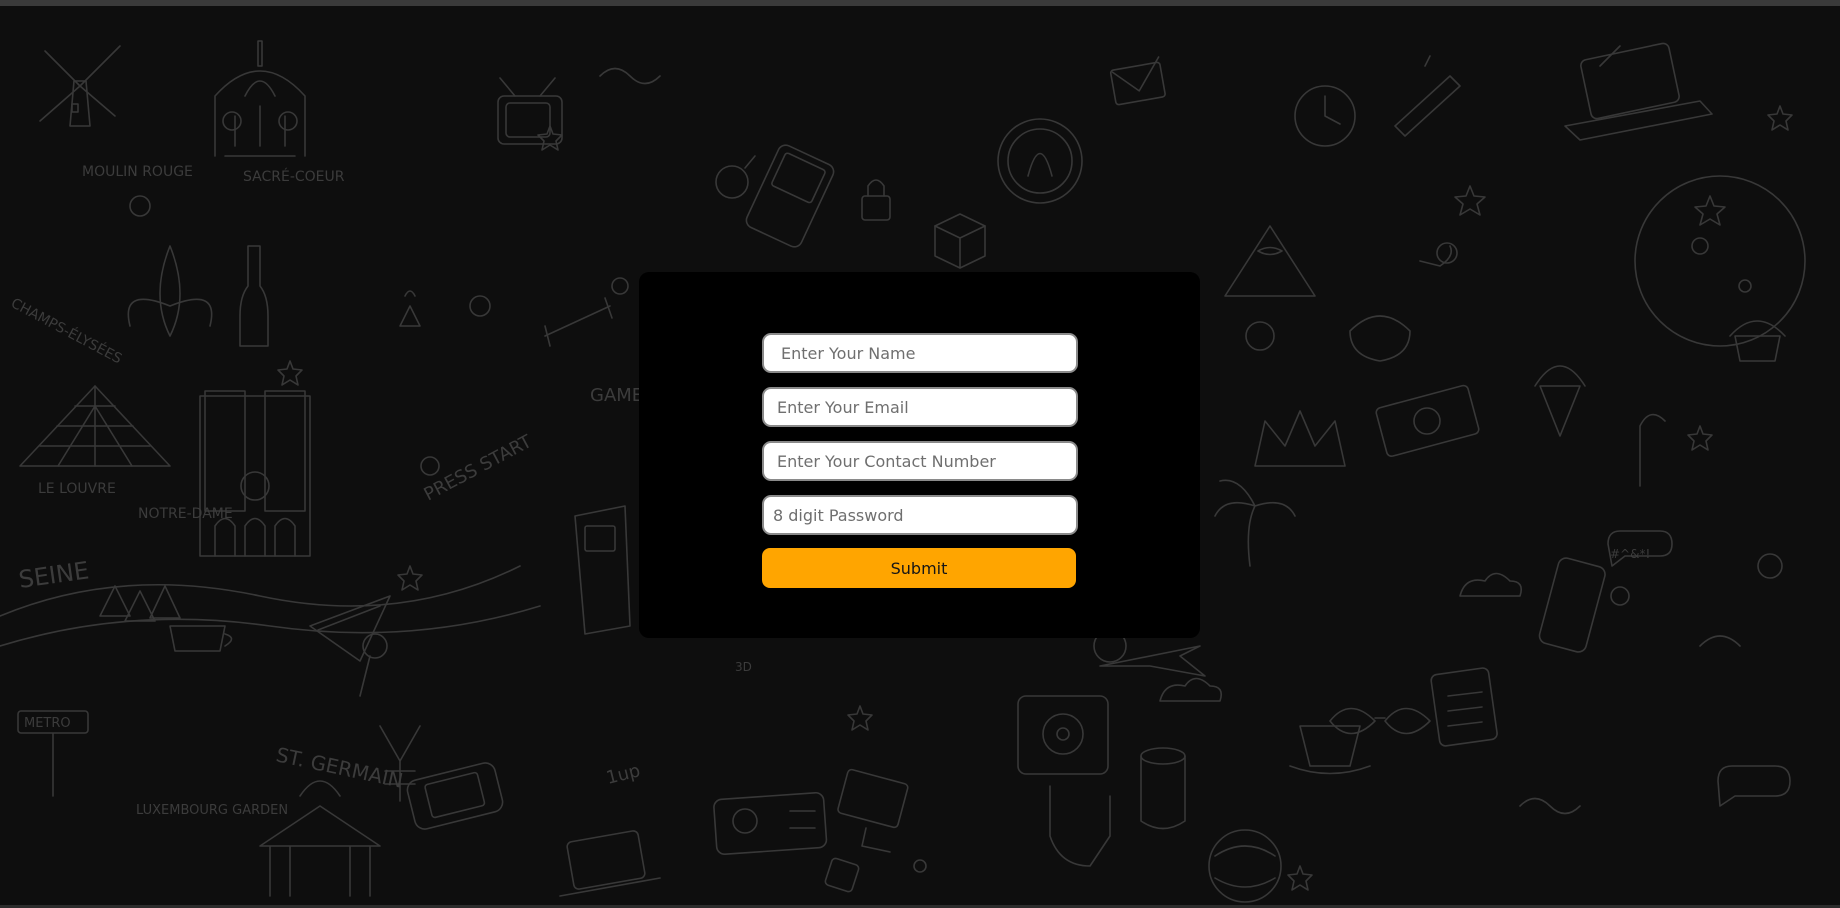 This screenshot has width=1840, height=908. Describe the element at coordinates (623, 774) in the screenshot. I see `doodle-label: 1up` at that location.